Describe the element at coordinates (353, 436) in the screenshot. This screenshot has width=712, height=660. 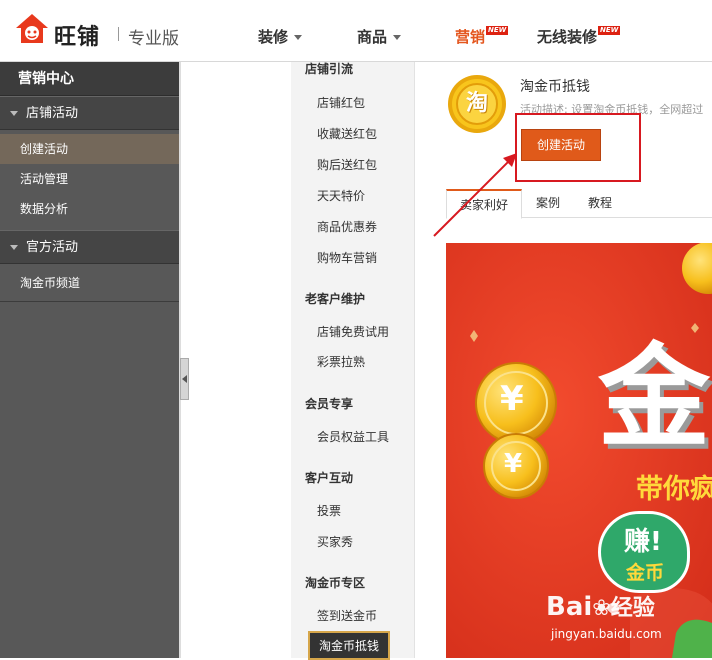
I see `link-member-benefits: 会员权益工具` at that location.